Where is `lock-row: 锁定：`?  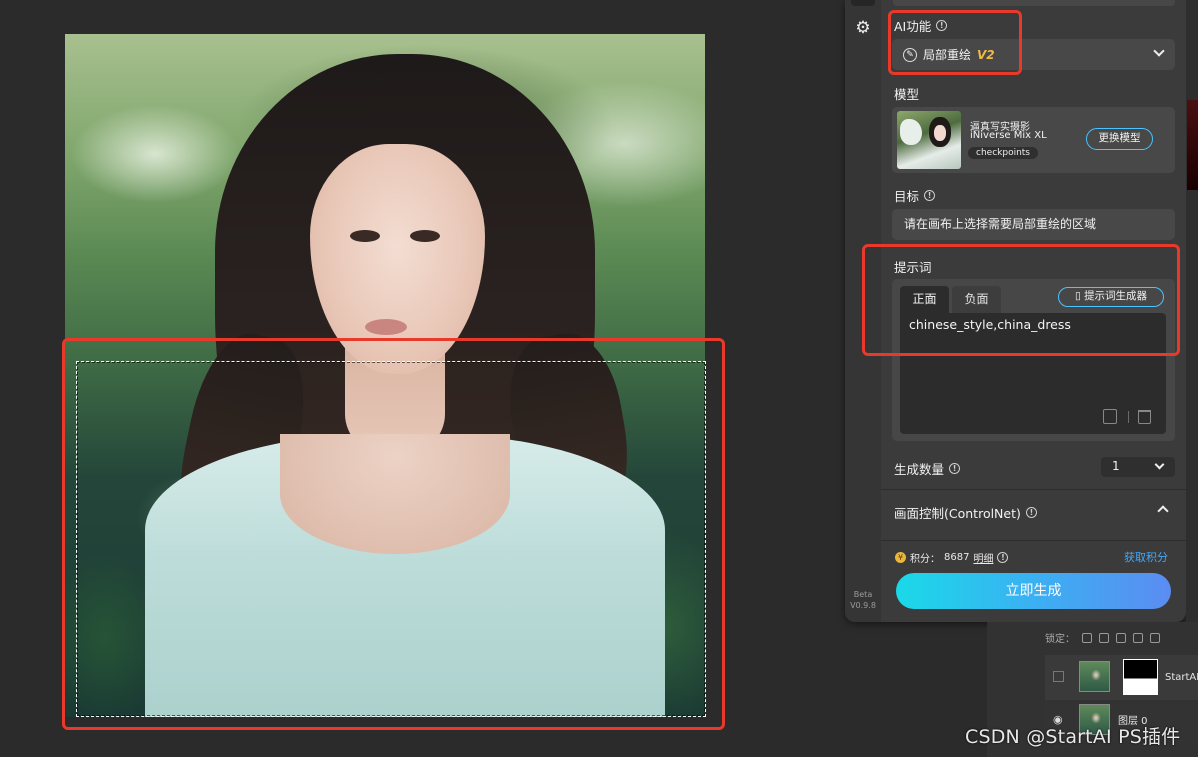 lock-row: 锁定： is located at coordinates (1102, 637).